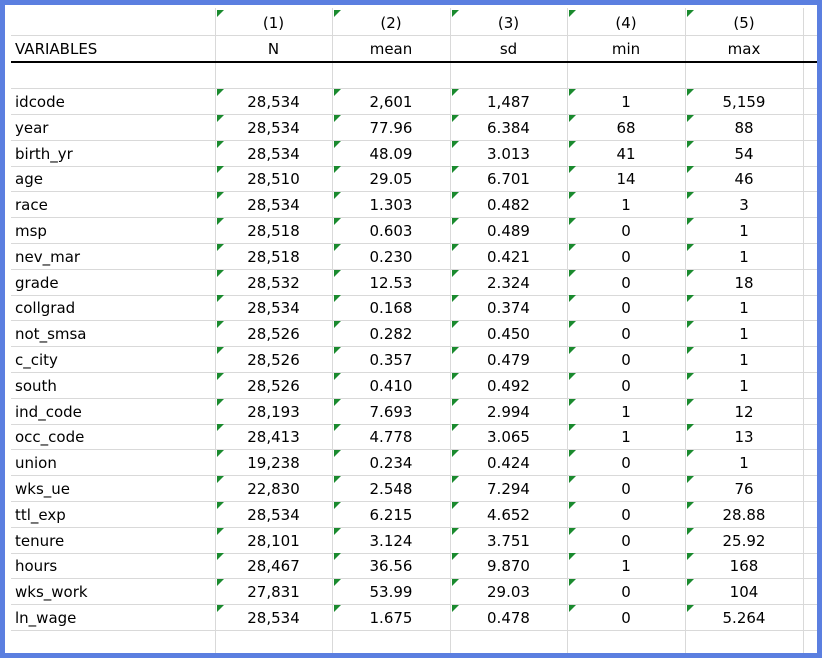 Image resolution: width=822 pixels, height=658 pixels. What do you see at coordinates (508, 48) in the screenshot?
I see `column-header-sd: sd` at bounding box center [508, 48].